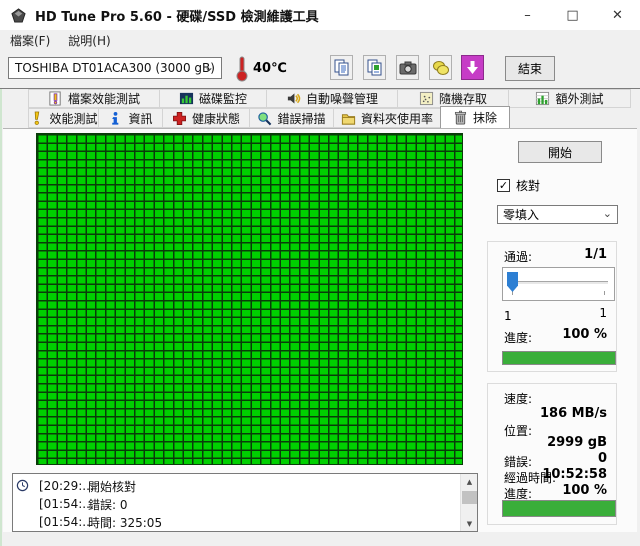 Image resolution: width=640 pixels, height=546 pixels. I want to click on drive-select: TOSHIBA DT01ACA300 (3000 gB) ⌄, so click(115, 68).